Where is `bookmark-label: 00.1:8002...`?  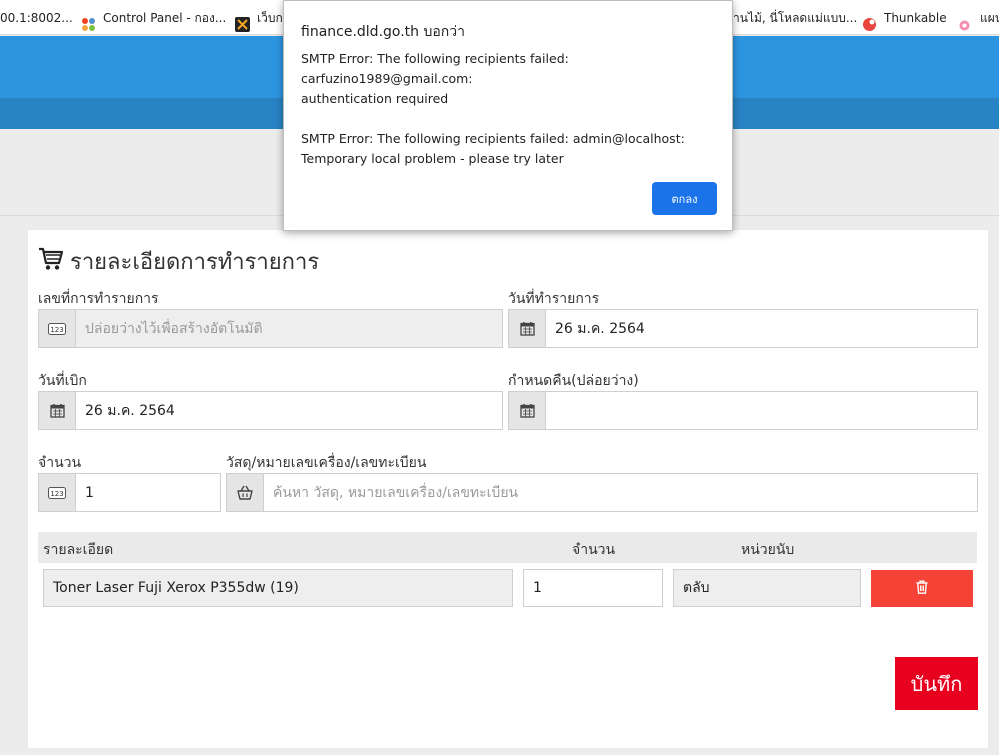 bookmark-label: 00.1:8002... is located at coordinates (36, 17).